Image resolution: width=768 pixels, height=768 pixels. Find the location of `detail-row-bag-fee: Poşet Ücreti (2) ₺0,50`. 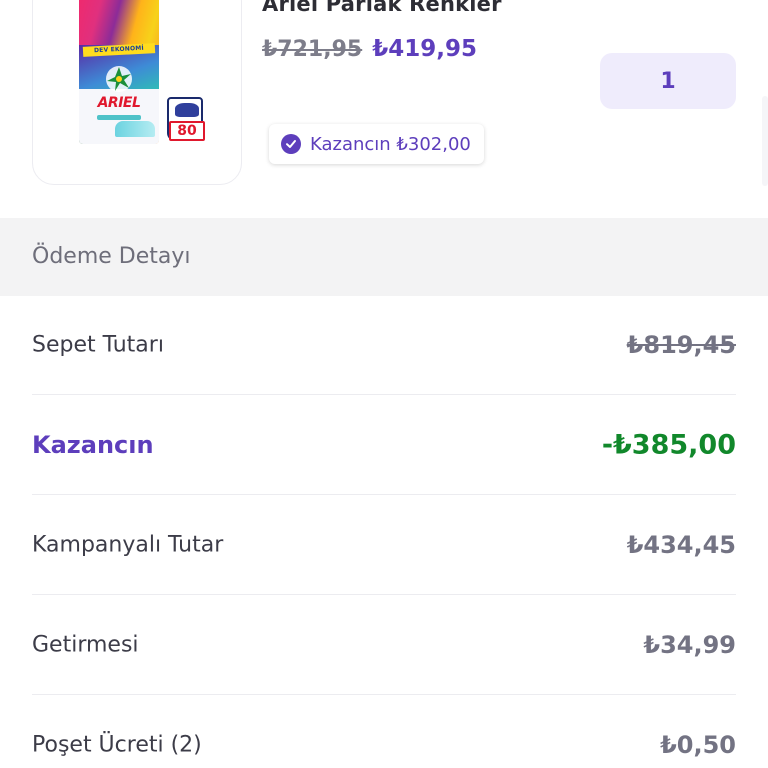

detail-row-bag-fee: Poşet Ücreti (2) ₺0,50 is located at coordinates (384, 731).